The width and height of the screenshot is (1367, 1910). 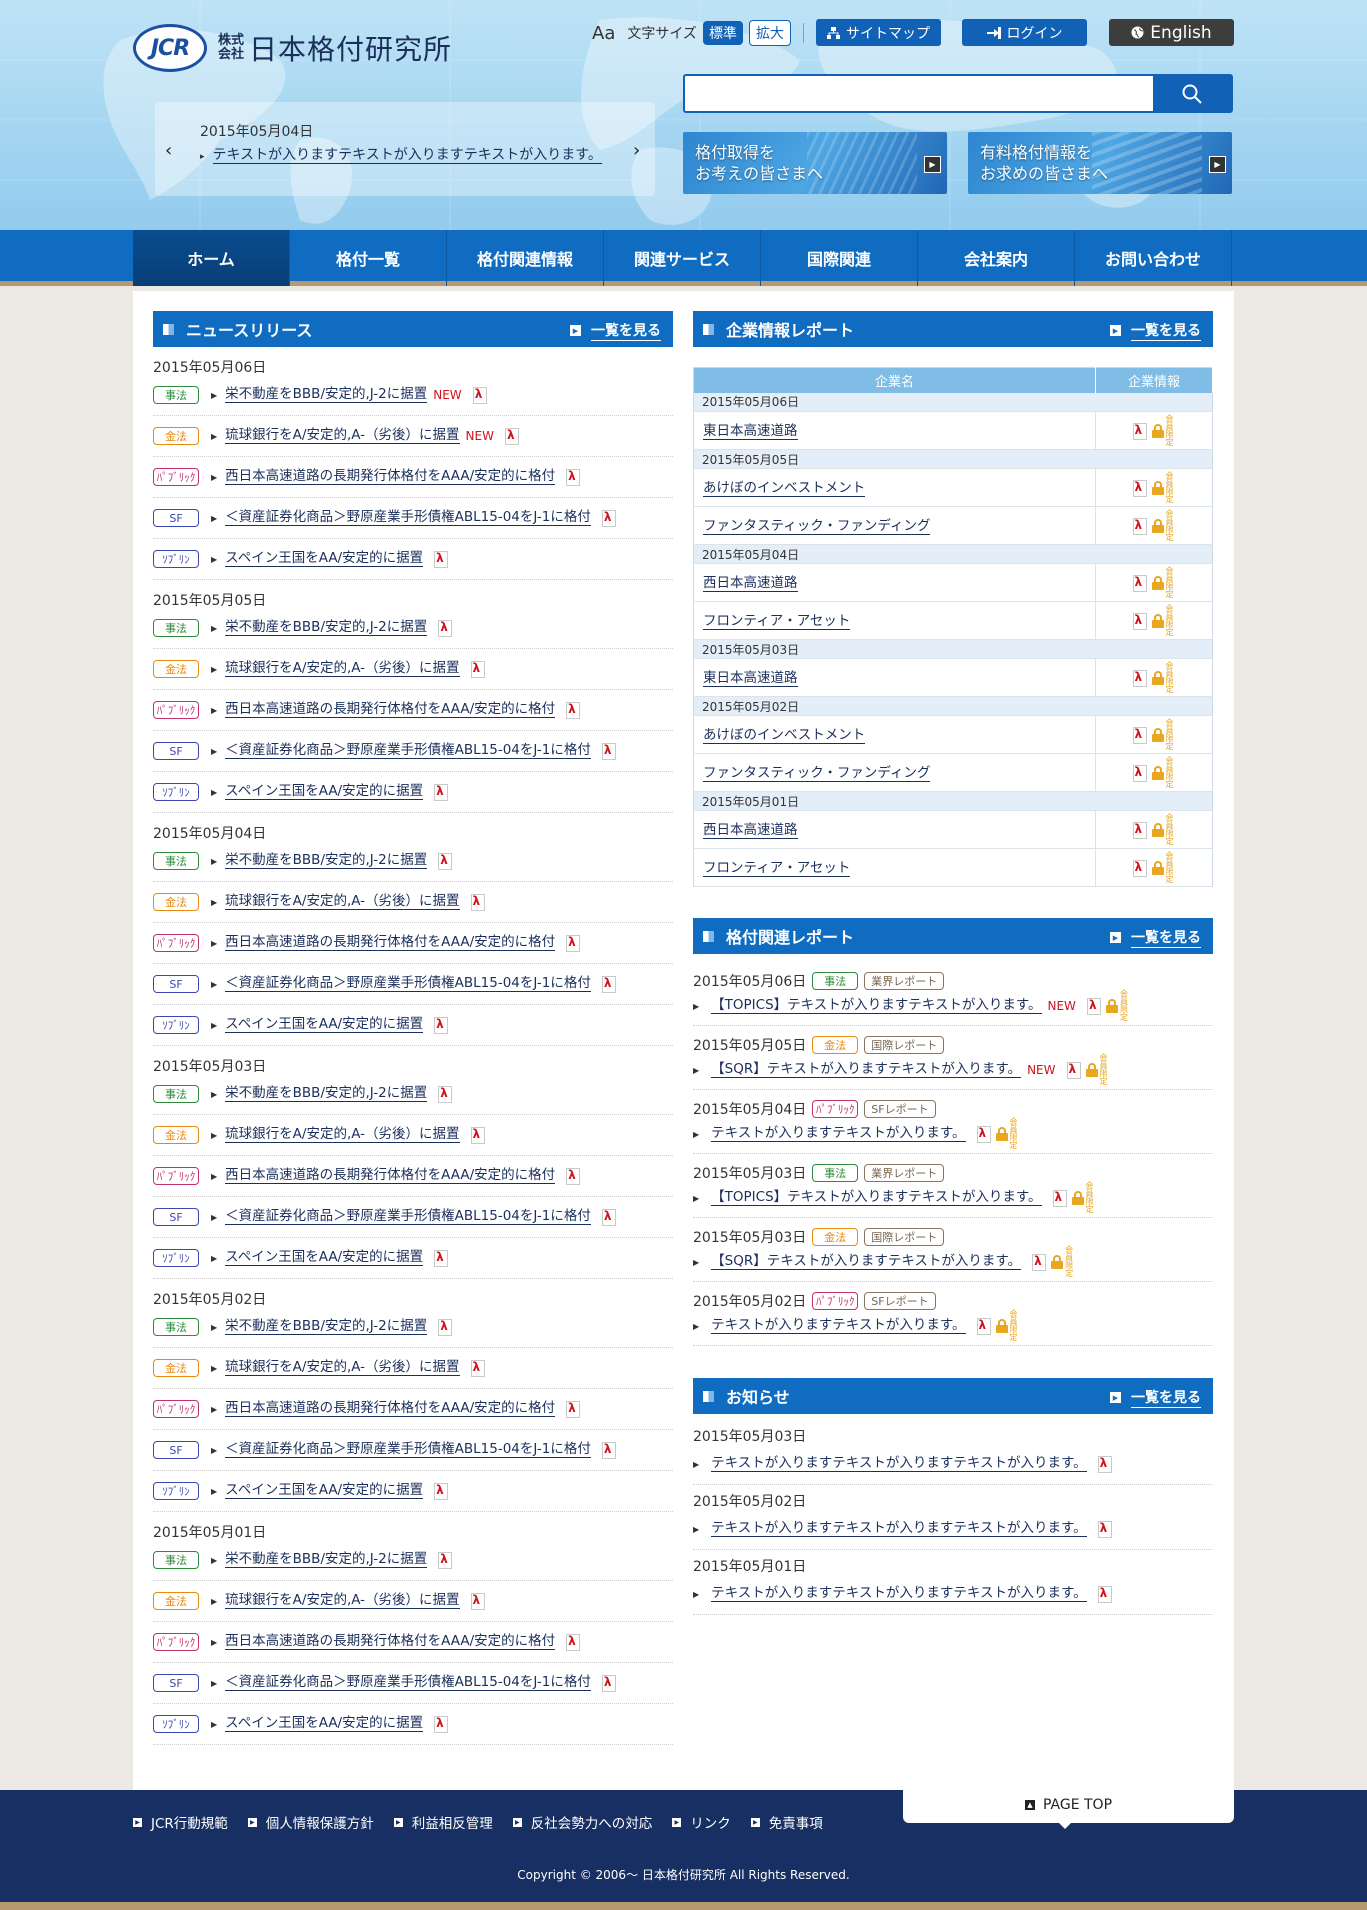 I want to click on notices-more-link: ▶ 一覧を見る, so click(x=1155, y=1397).